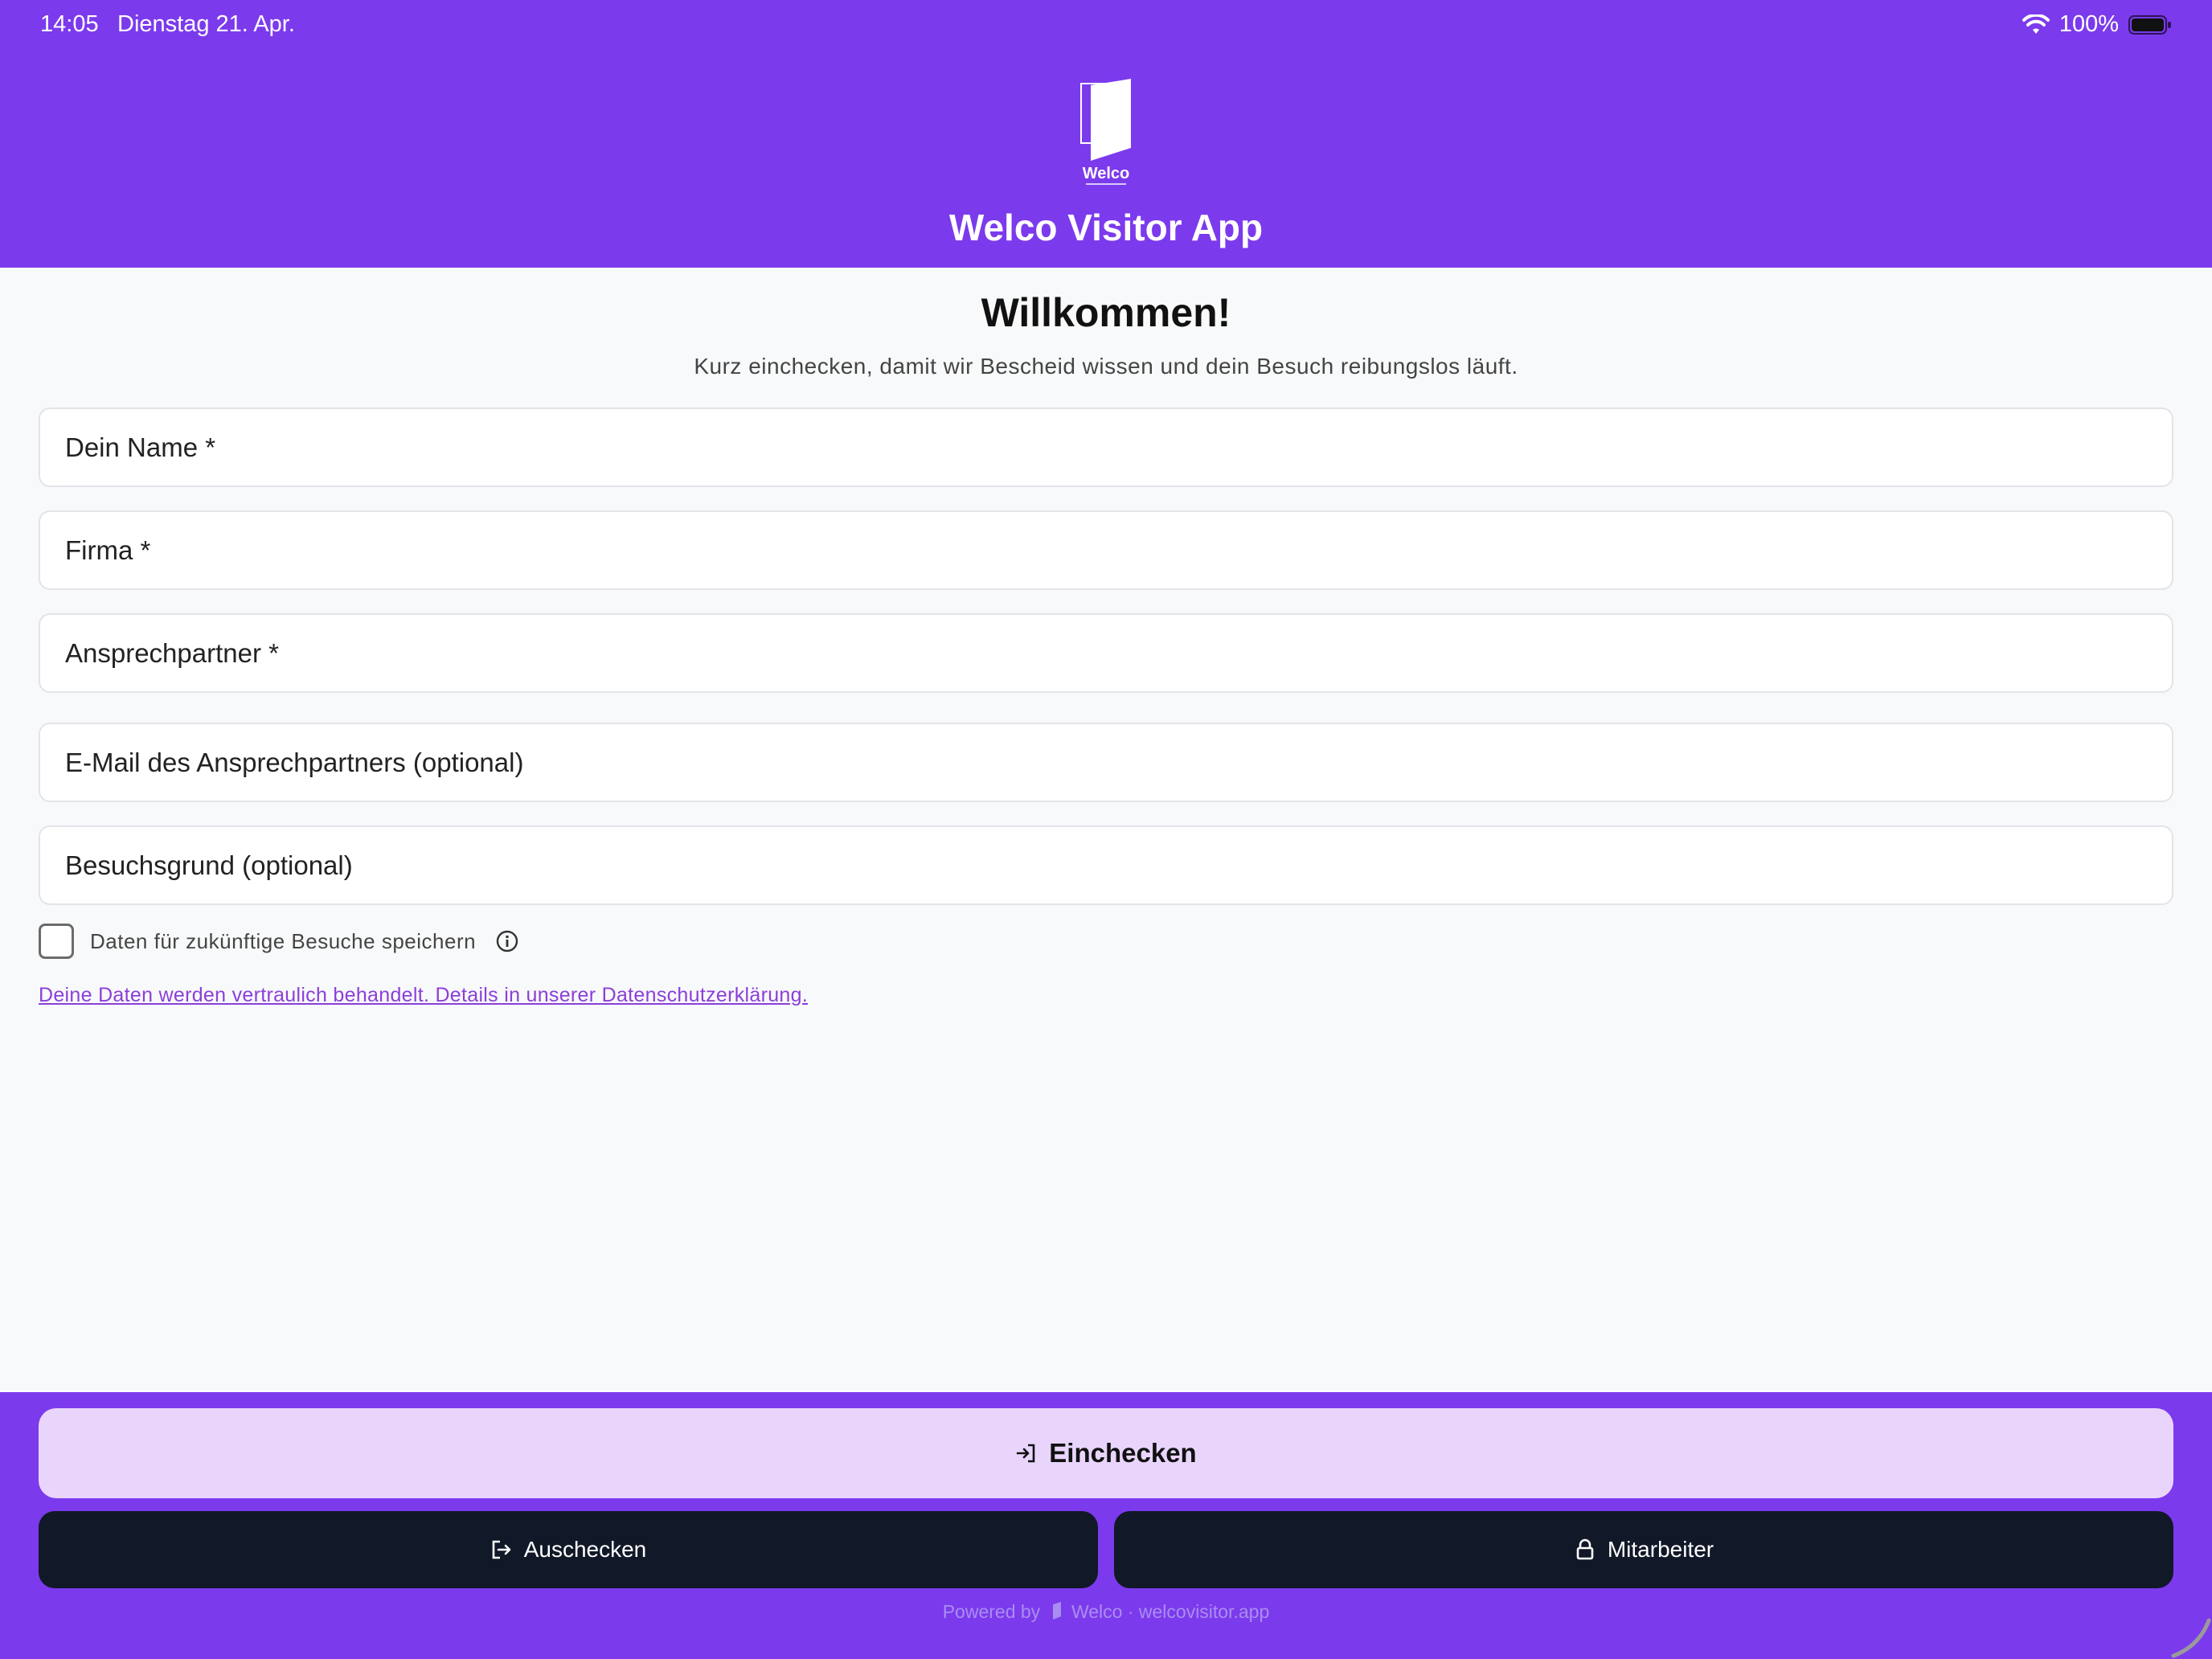 The height and width of the screenshot is (1659, 2212). I want to click on status-indicators: 100%, so click(2097, 24).